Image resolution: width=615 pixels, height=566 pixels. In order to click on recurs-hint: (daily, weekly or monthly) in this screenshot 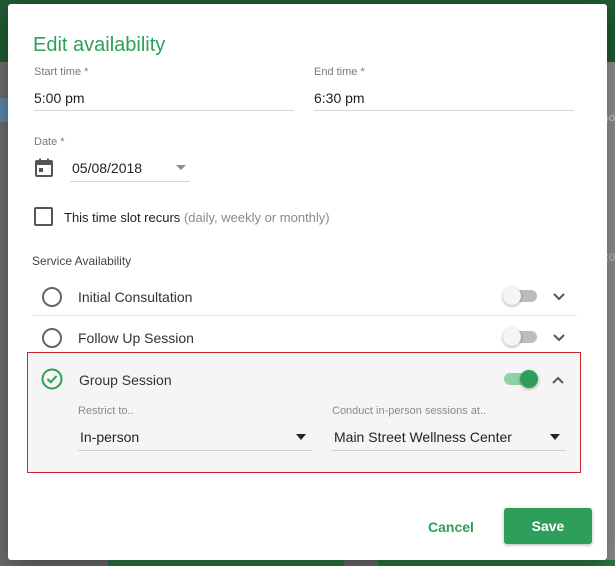, I will do `click(256, 217)`.